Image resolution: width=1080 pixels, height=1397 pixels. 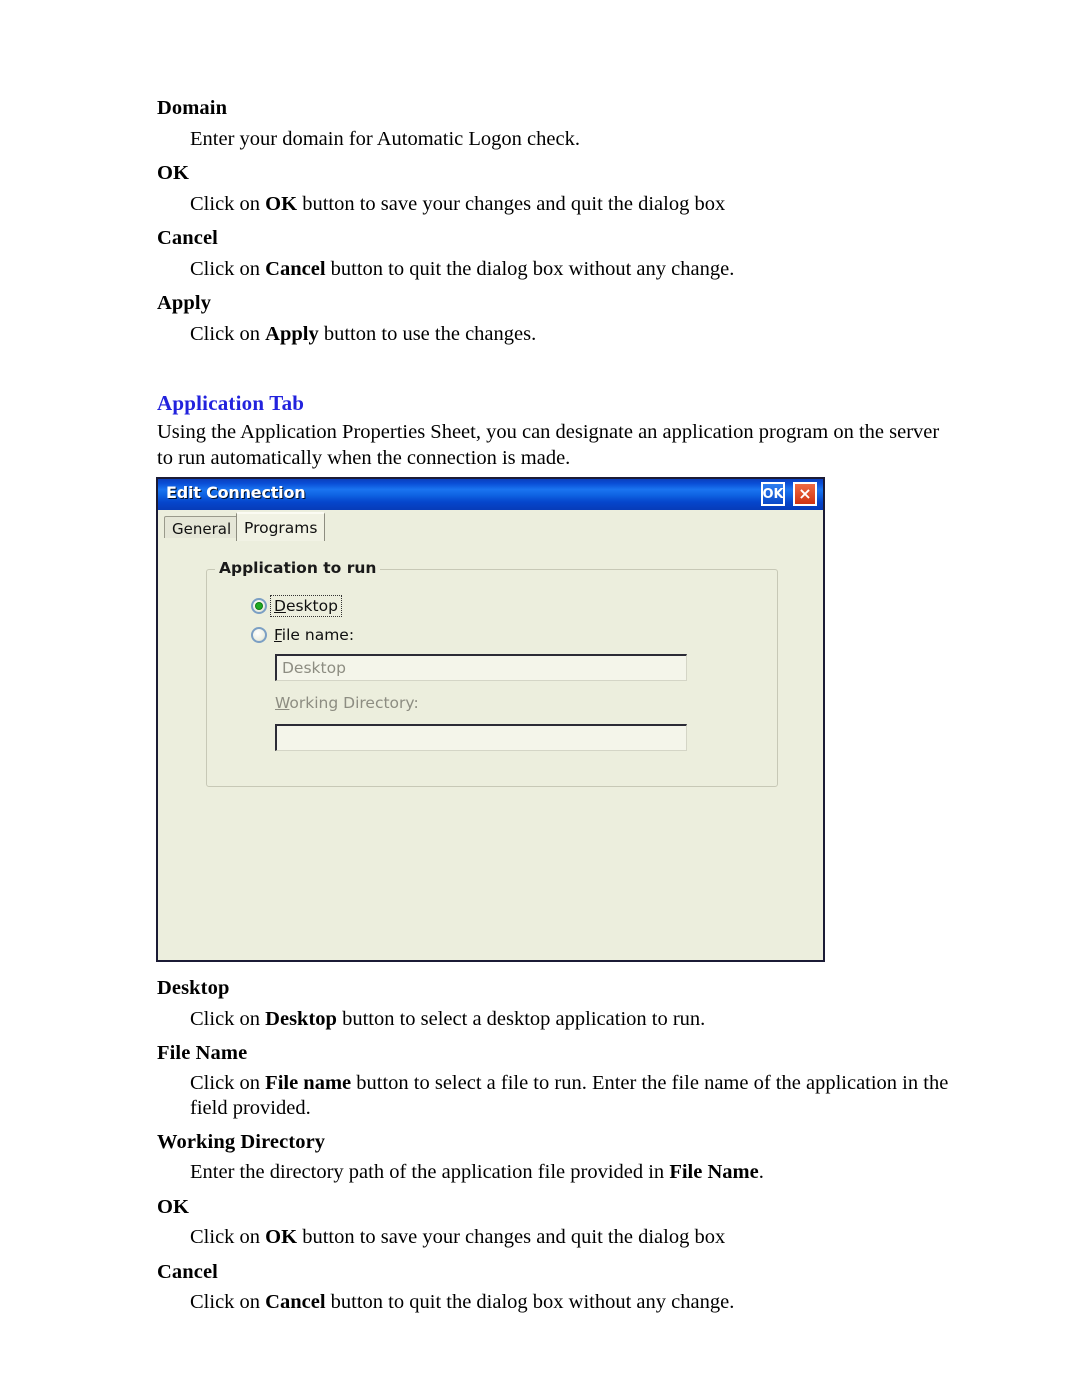 I want to click on term-working-directory: Working Directory, so click(x=241, y=1142).